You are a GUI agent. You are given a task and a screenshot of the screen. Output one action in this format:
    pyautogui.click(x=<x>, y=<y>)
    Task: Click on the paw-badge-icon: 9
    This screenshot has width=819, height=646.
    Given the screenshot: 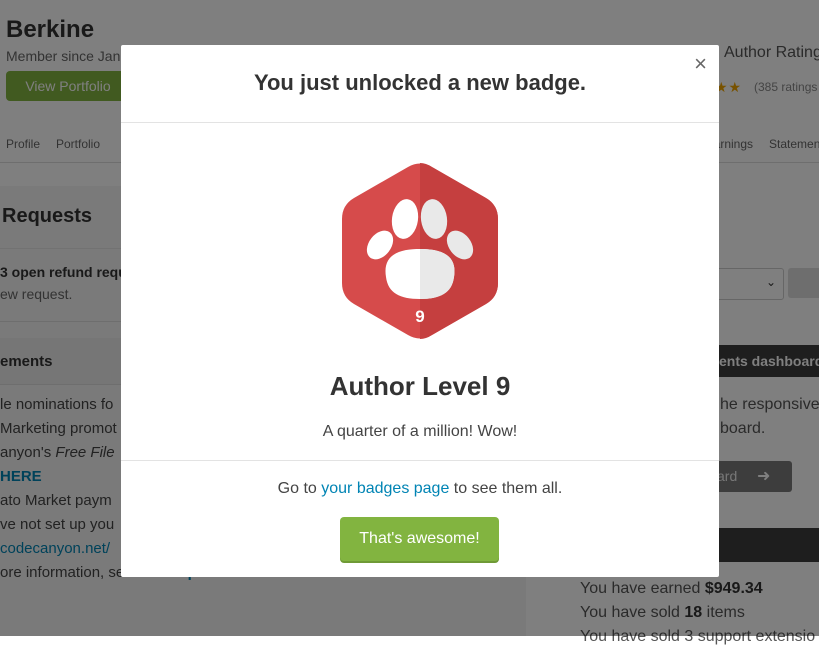 What is the action you would take?
    pyautogui.click(x=420, y=251)
    